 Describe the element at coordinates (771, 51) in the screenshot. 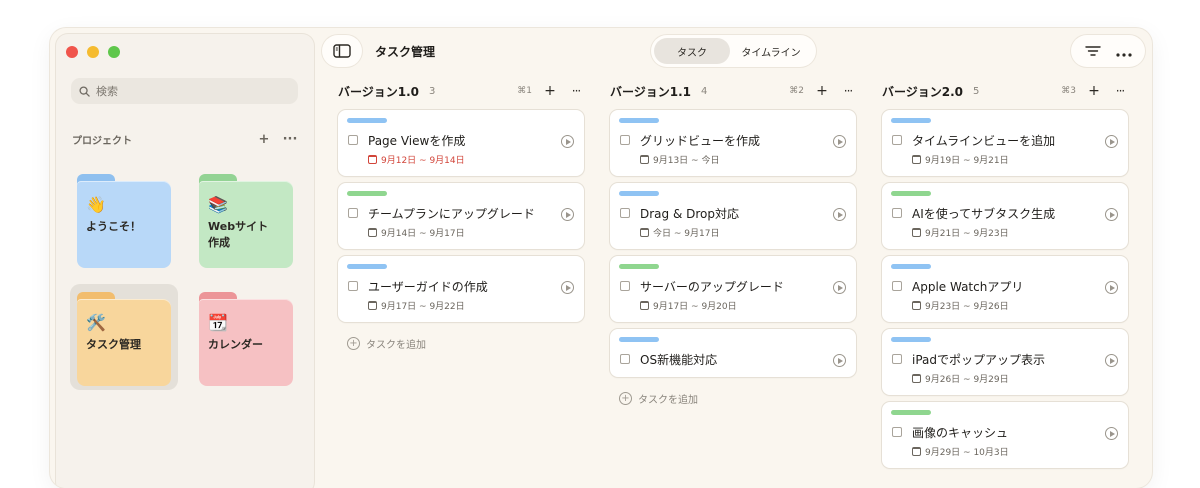

I see `tab-timeline: タイムライン` at that location.